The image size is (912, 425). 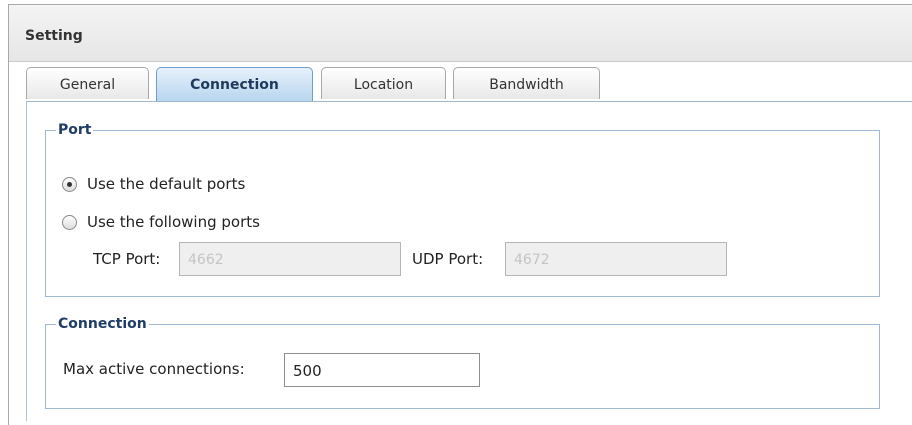 What do you see at coordinates (448, 259) in the screenshot?
I see `udp-port-label: UDP Port:` at bounding box center [448, 259].